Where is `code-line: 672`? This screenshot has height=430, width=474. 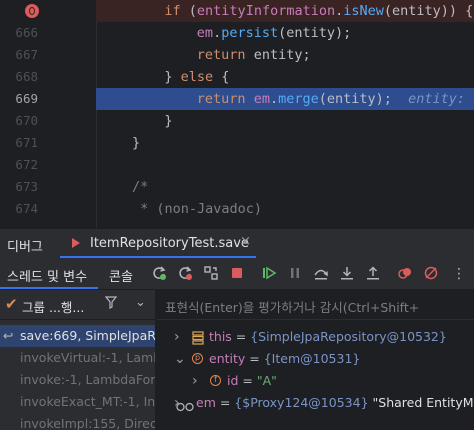
code-line: 672 is located at coordinates (237, 165).